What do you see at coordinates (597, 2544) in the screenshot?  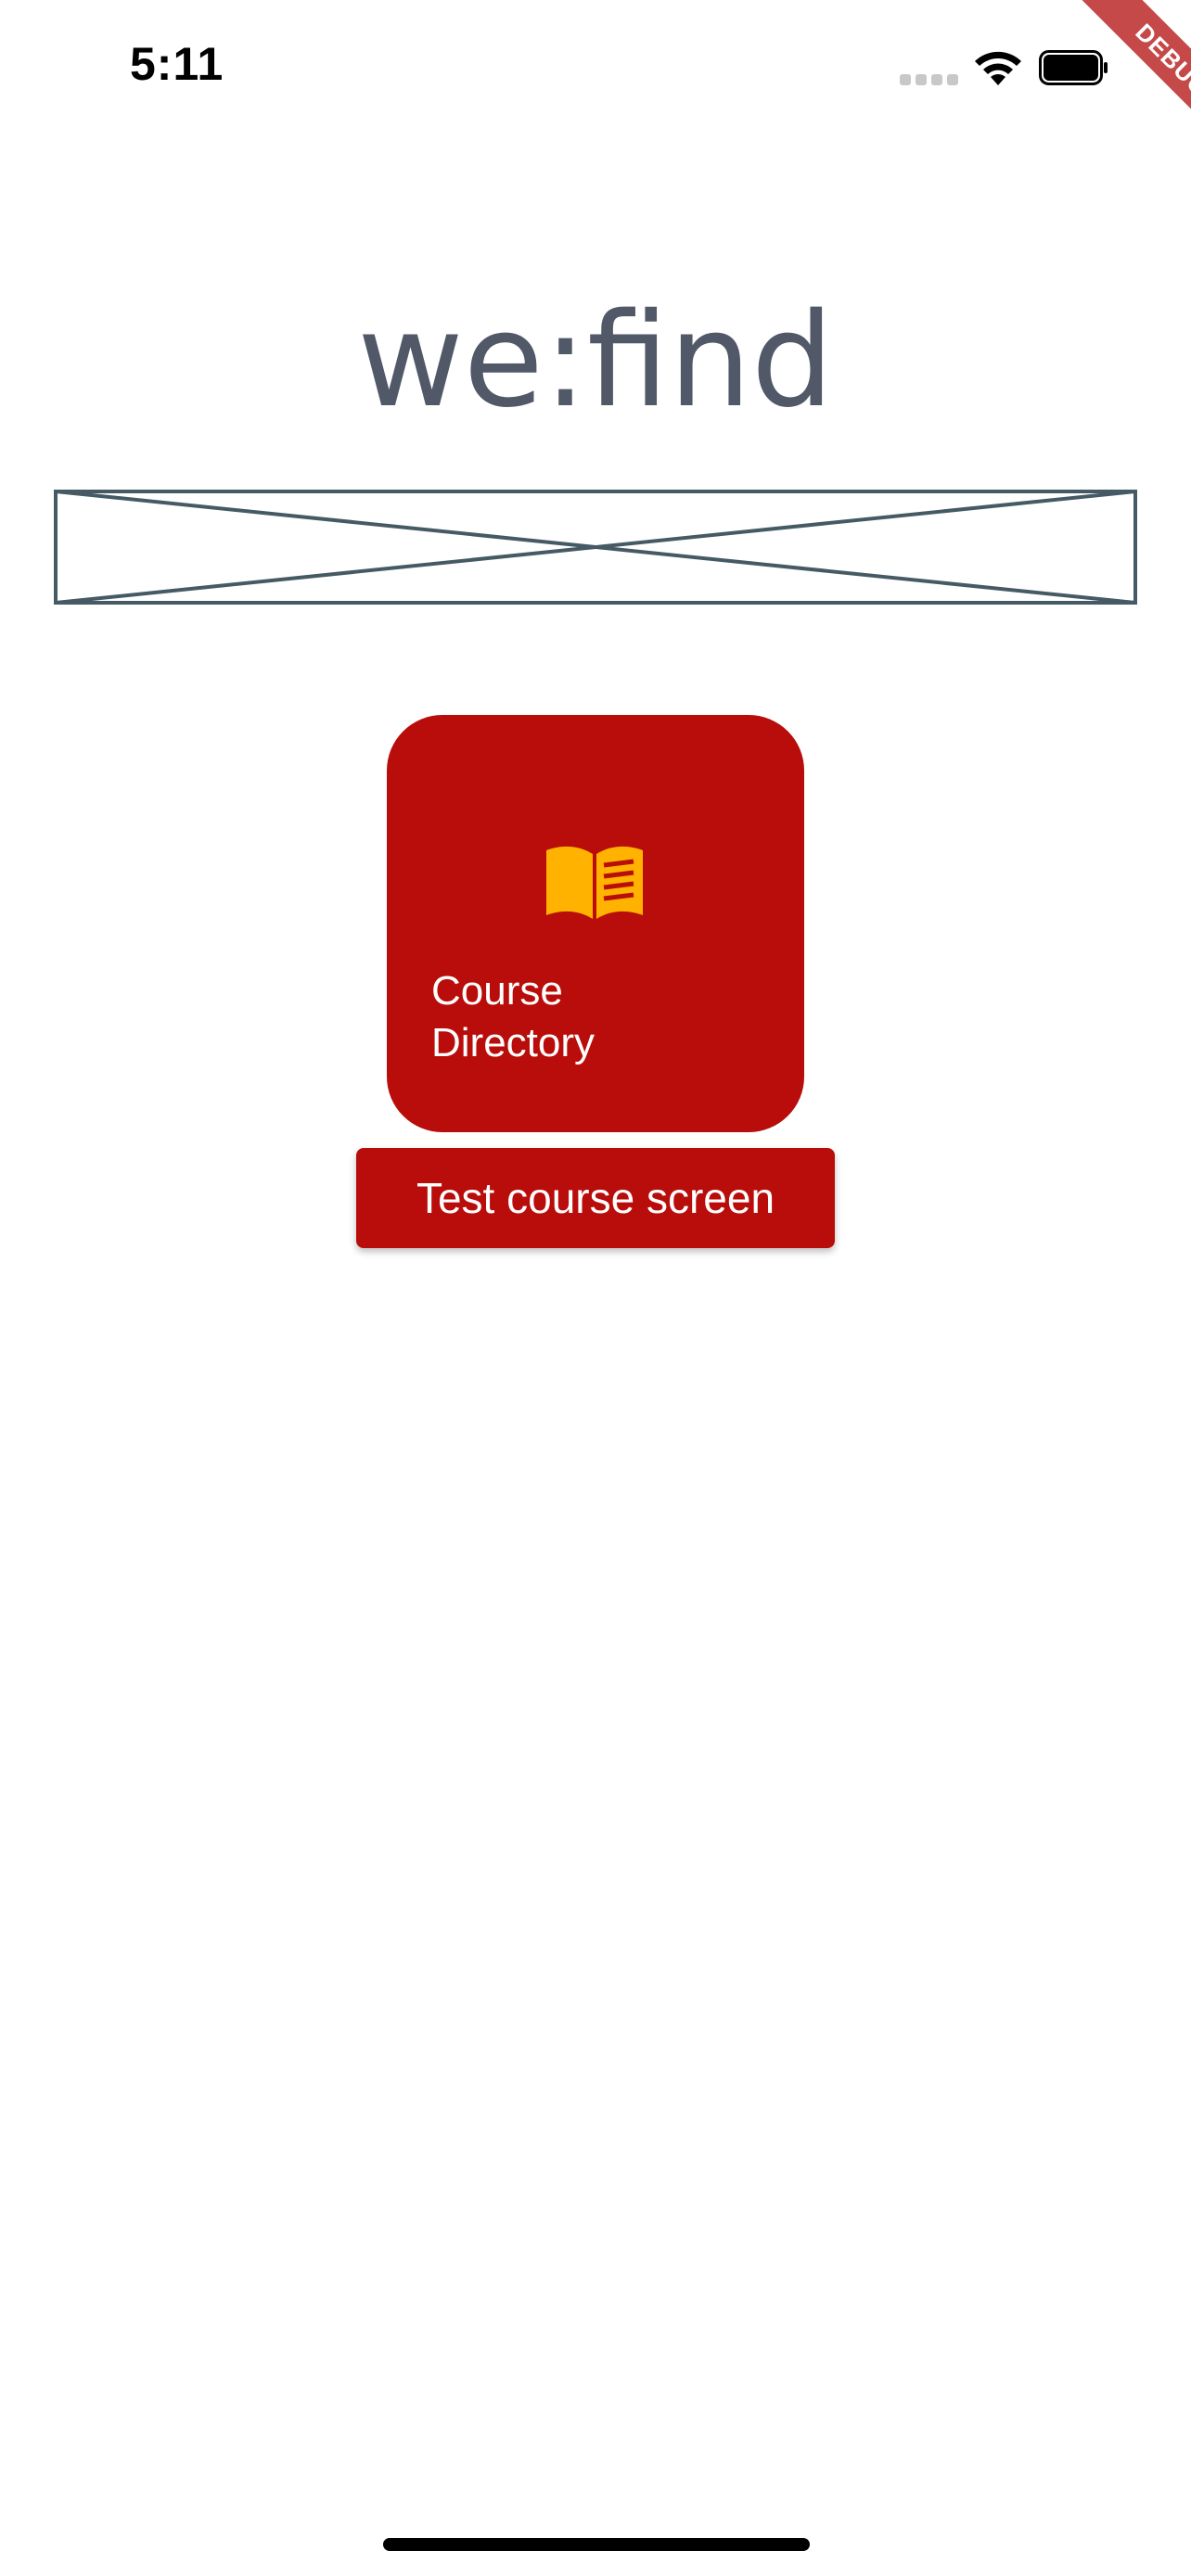 I see `home-indicator` at bounding box center [597, 2544].